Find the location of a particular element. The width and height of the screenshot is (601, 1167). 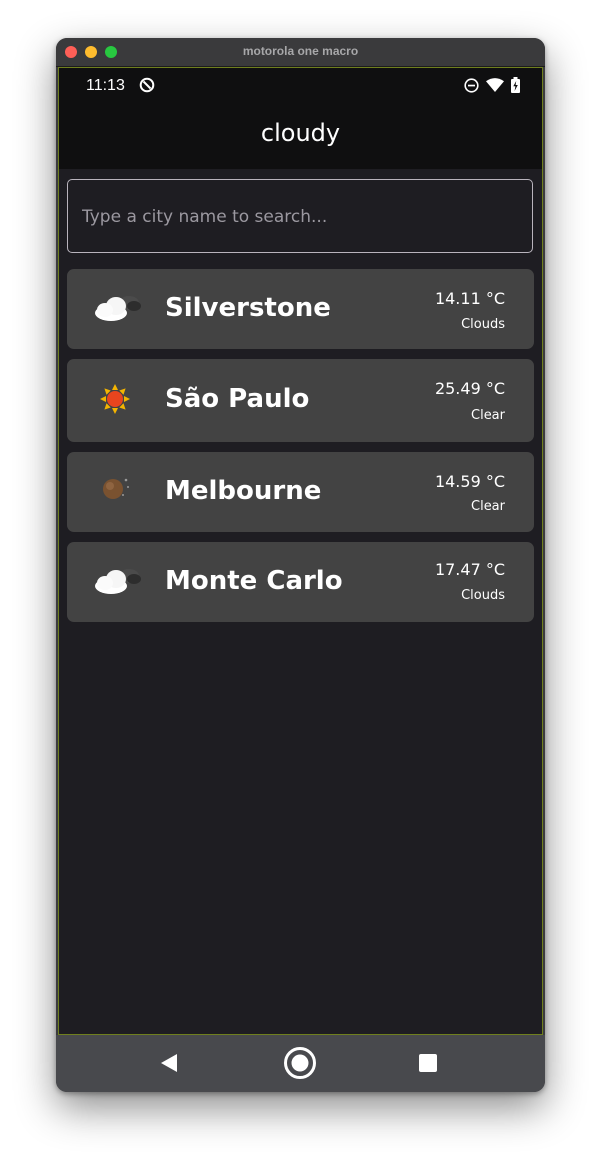

city-name: Monte Carlo is located at coordinates (254, 581).